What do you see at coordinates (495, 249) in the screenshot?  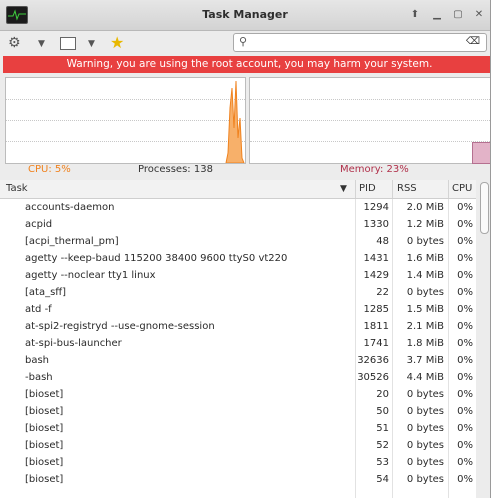 I see `background-window-edge` at bounding box center [495, 249].